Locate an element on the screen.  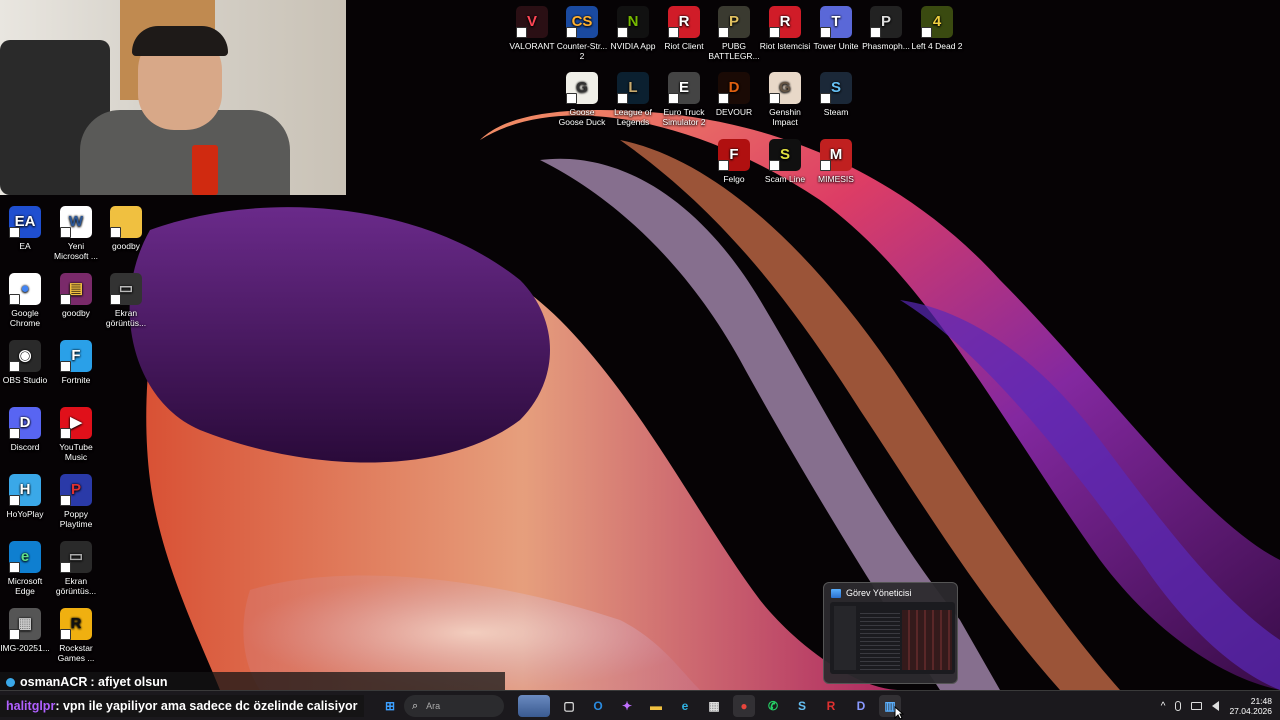
edge-icon: e is located at coordinates (685, 706).